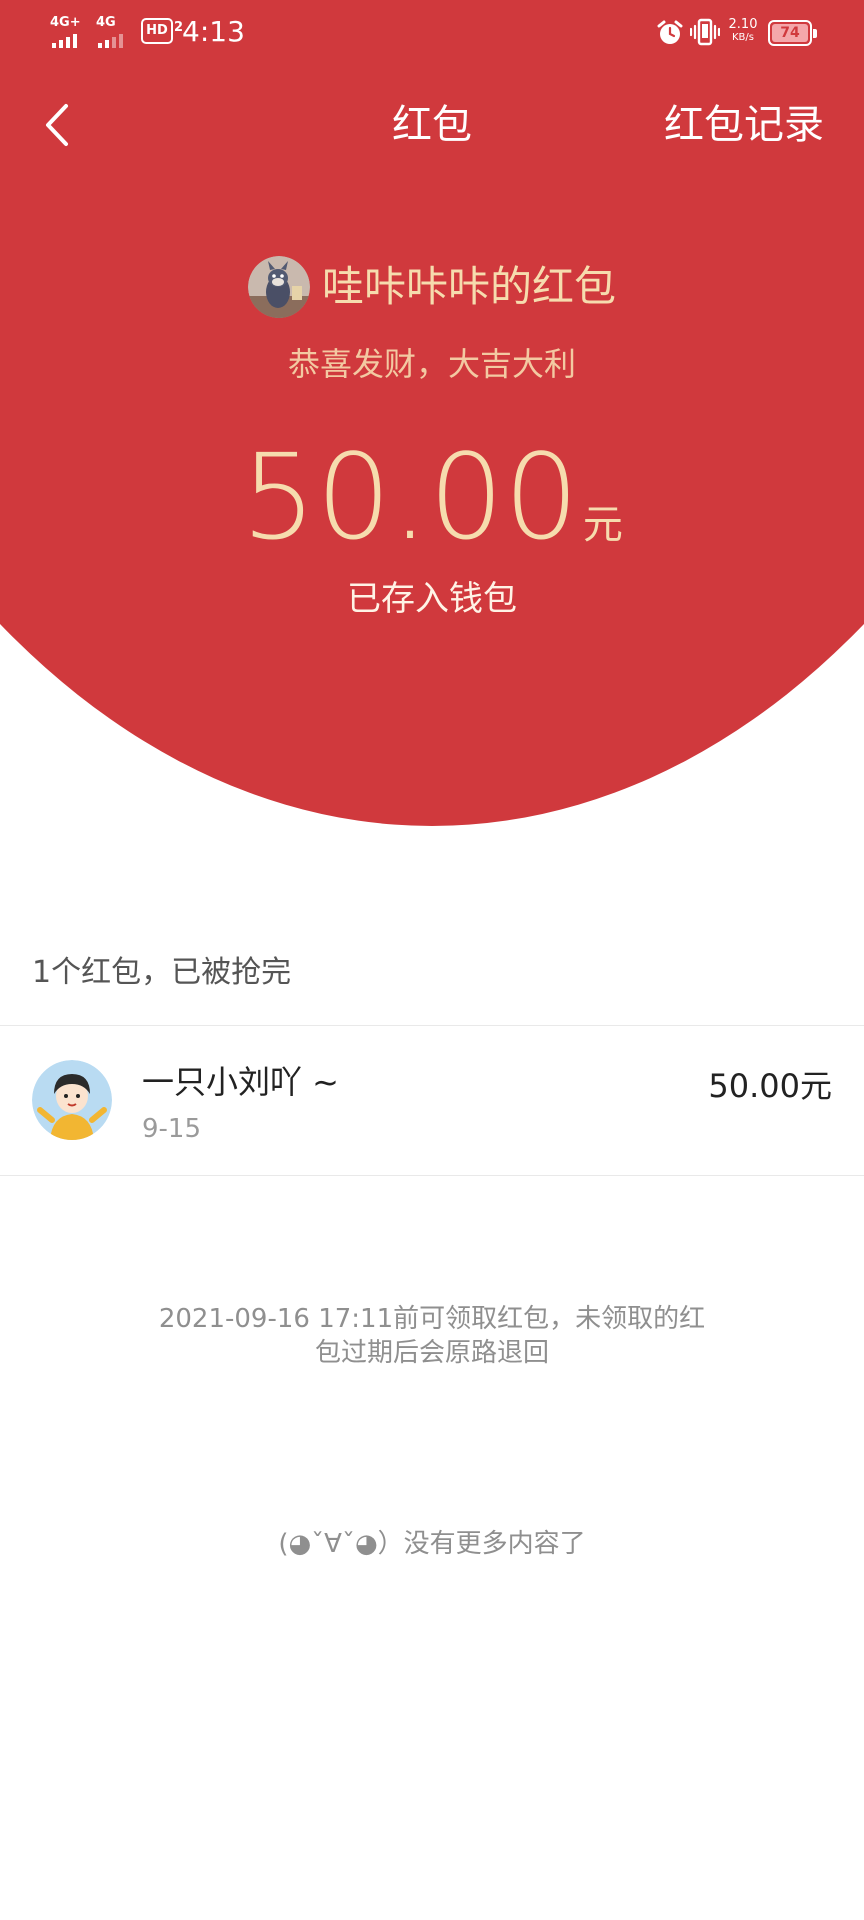 This screenshot has width=864, height=1920. What do you see at coordinates (278, 287) in the screenshot?
I see `sender-avatar` at bounding box center [278, 287].